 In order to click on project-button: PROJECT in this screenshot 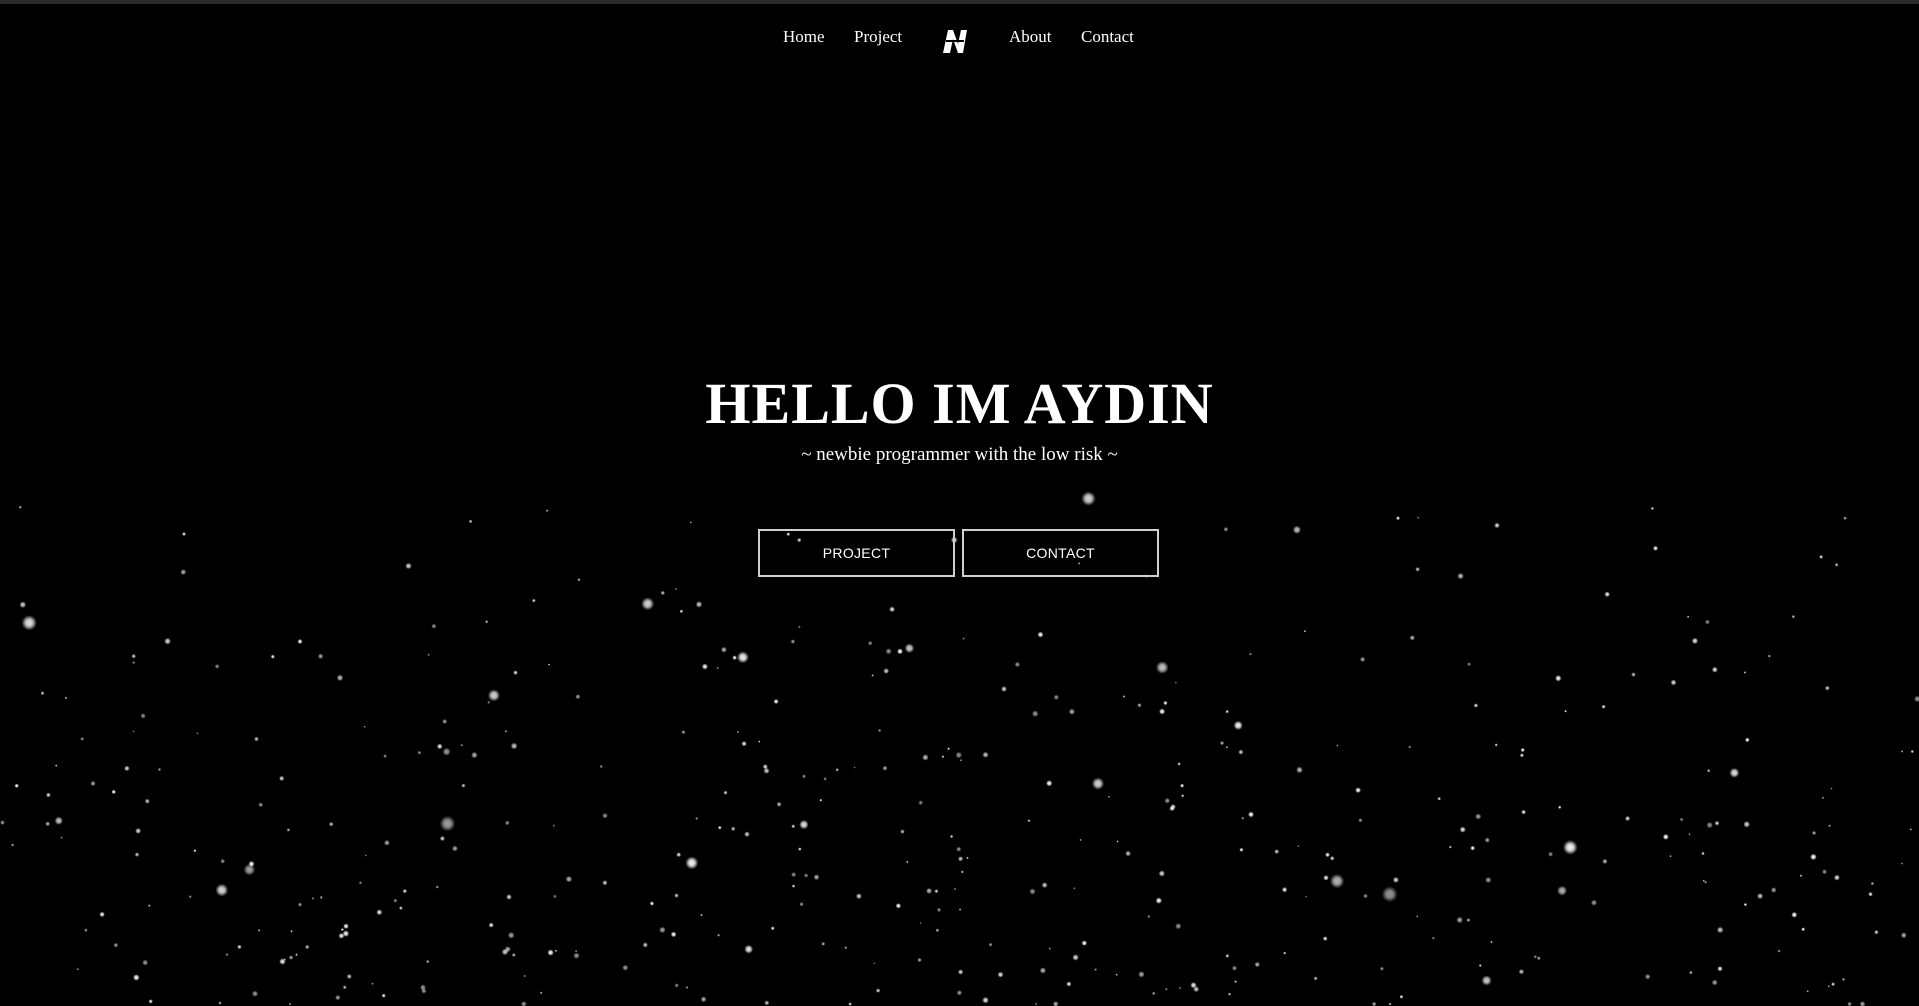, I will do `click(856, 553)`.